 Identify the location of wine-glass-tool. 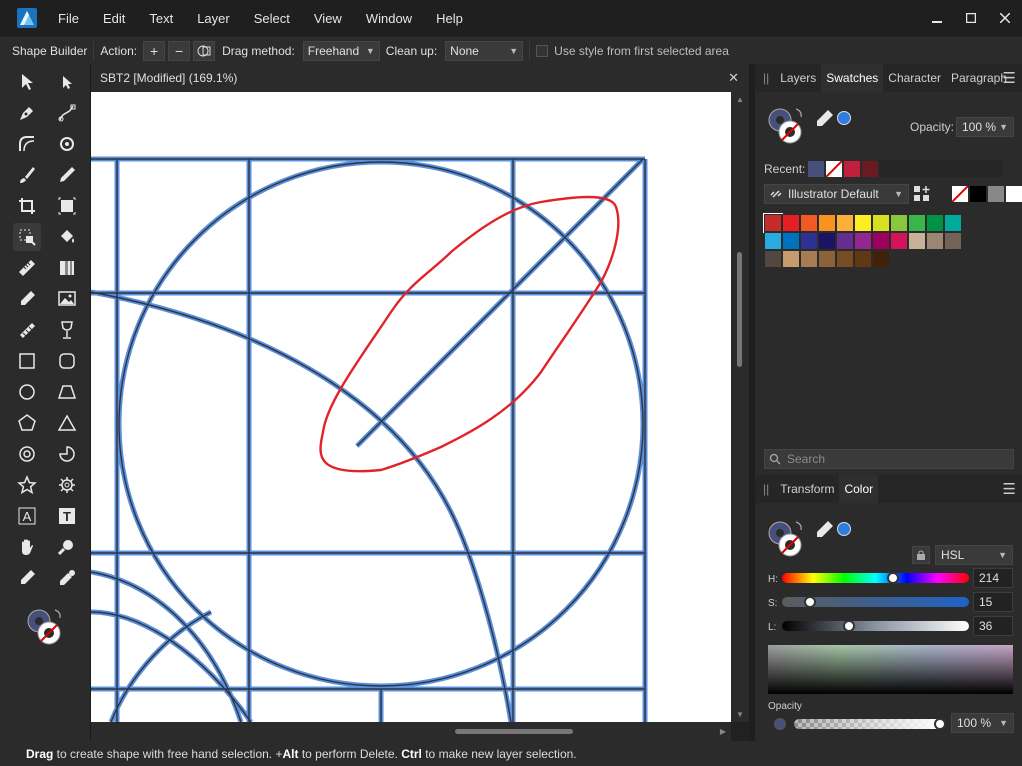
(67, 330).